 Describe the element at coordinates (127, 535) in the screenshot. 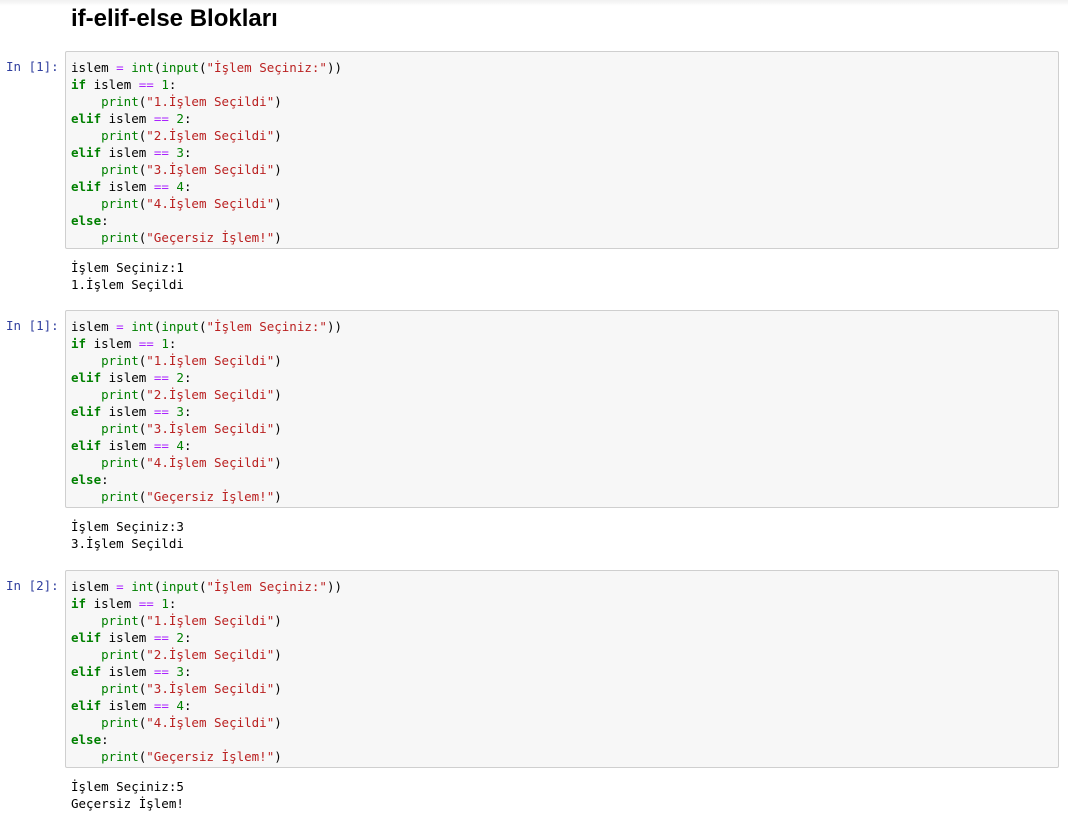

I see `cell-output: İşlem Seçiniz:3 3.İşlem Seçildi` at that location.